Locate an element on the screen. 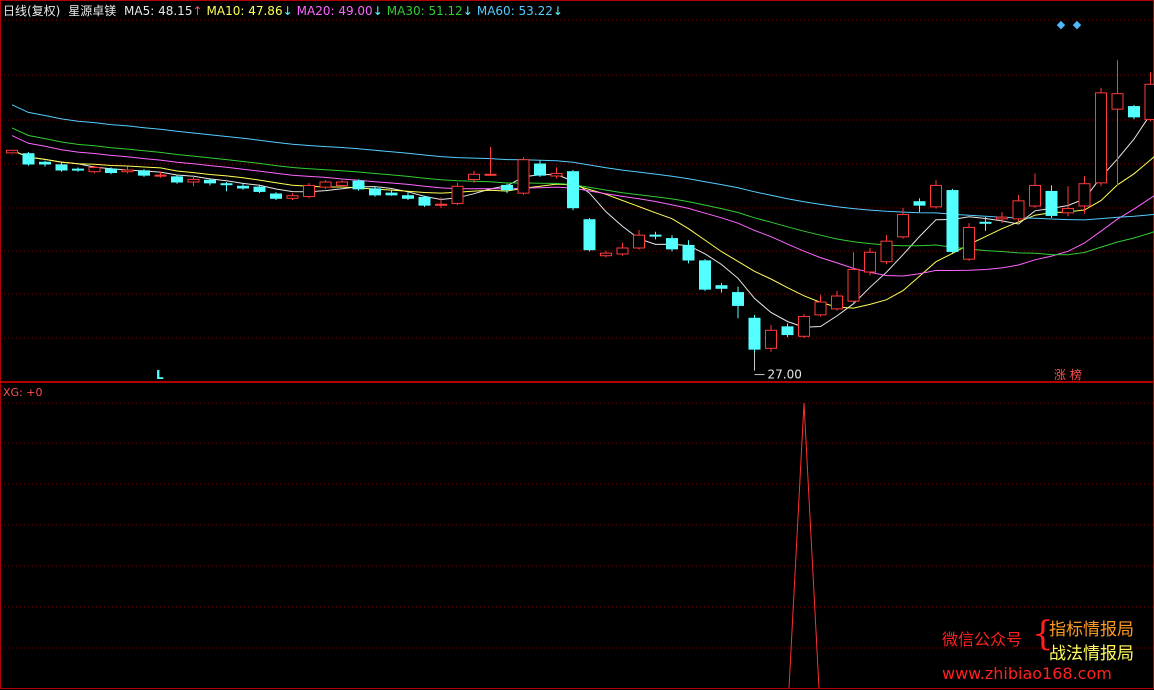 The width and height of the screenshot is (1154, 690). ma-legend-item: MA60: 53.22↓ is located at coordinates (519, 11).